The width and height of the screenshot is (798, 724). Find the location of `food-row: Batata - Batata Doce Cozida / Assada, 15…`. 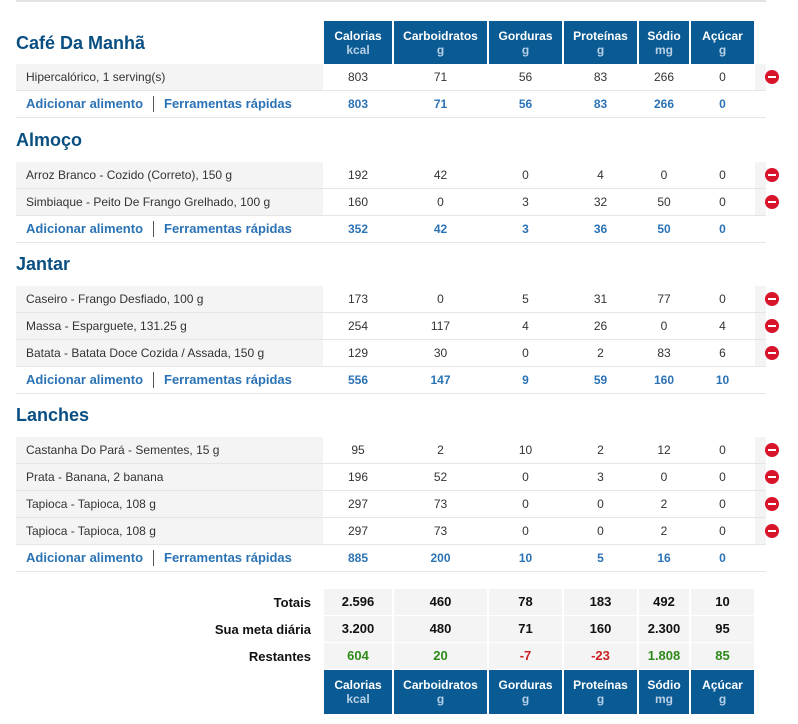

food-row: Batata - Batata Doce Cozida / Assada, 15… is located at coordinates (397, 353).